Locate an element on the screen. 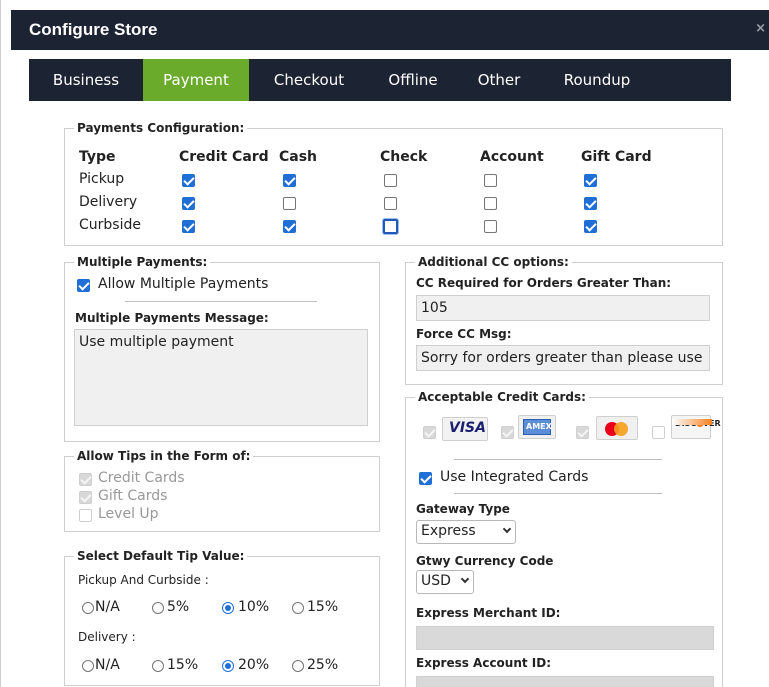  tip-level-up-checkbox is located at coordinates (85, 515).